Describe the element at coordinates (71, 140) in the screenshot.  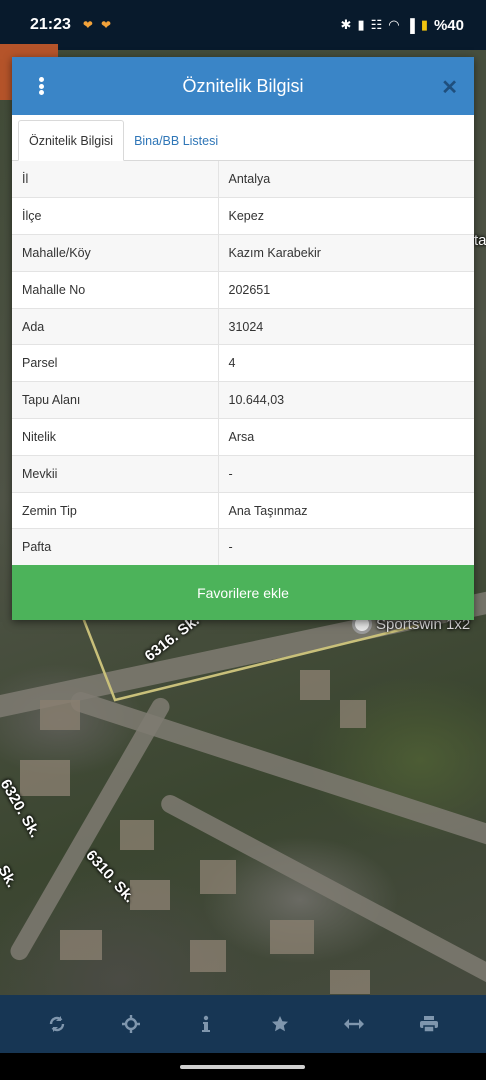
I see `tab-attribute-info: Öznitelik Bilgisi` at that location.